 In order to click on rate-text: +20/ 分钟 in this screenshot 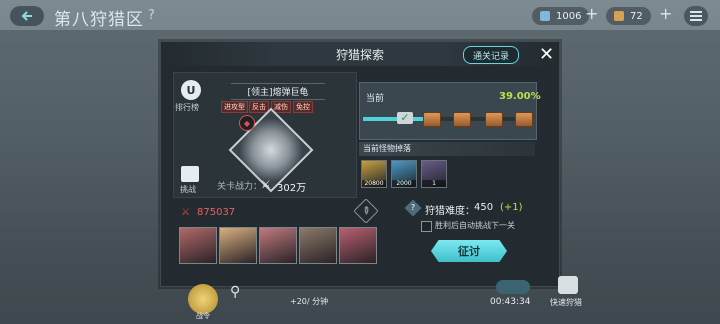, I will do `click(309, 301)`.